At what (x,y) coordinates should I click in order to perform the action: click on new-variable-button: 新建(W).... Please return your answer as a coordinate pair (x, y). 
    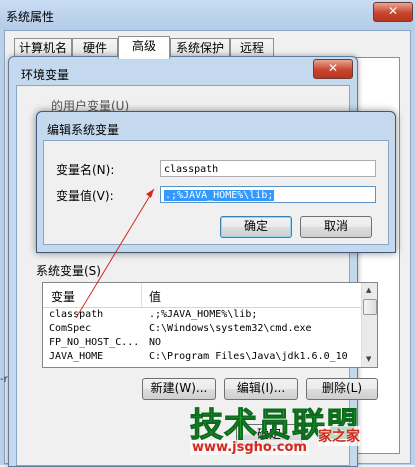
    Looking at the image, I should click on (179, 389).